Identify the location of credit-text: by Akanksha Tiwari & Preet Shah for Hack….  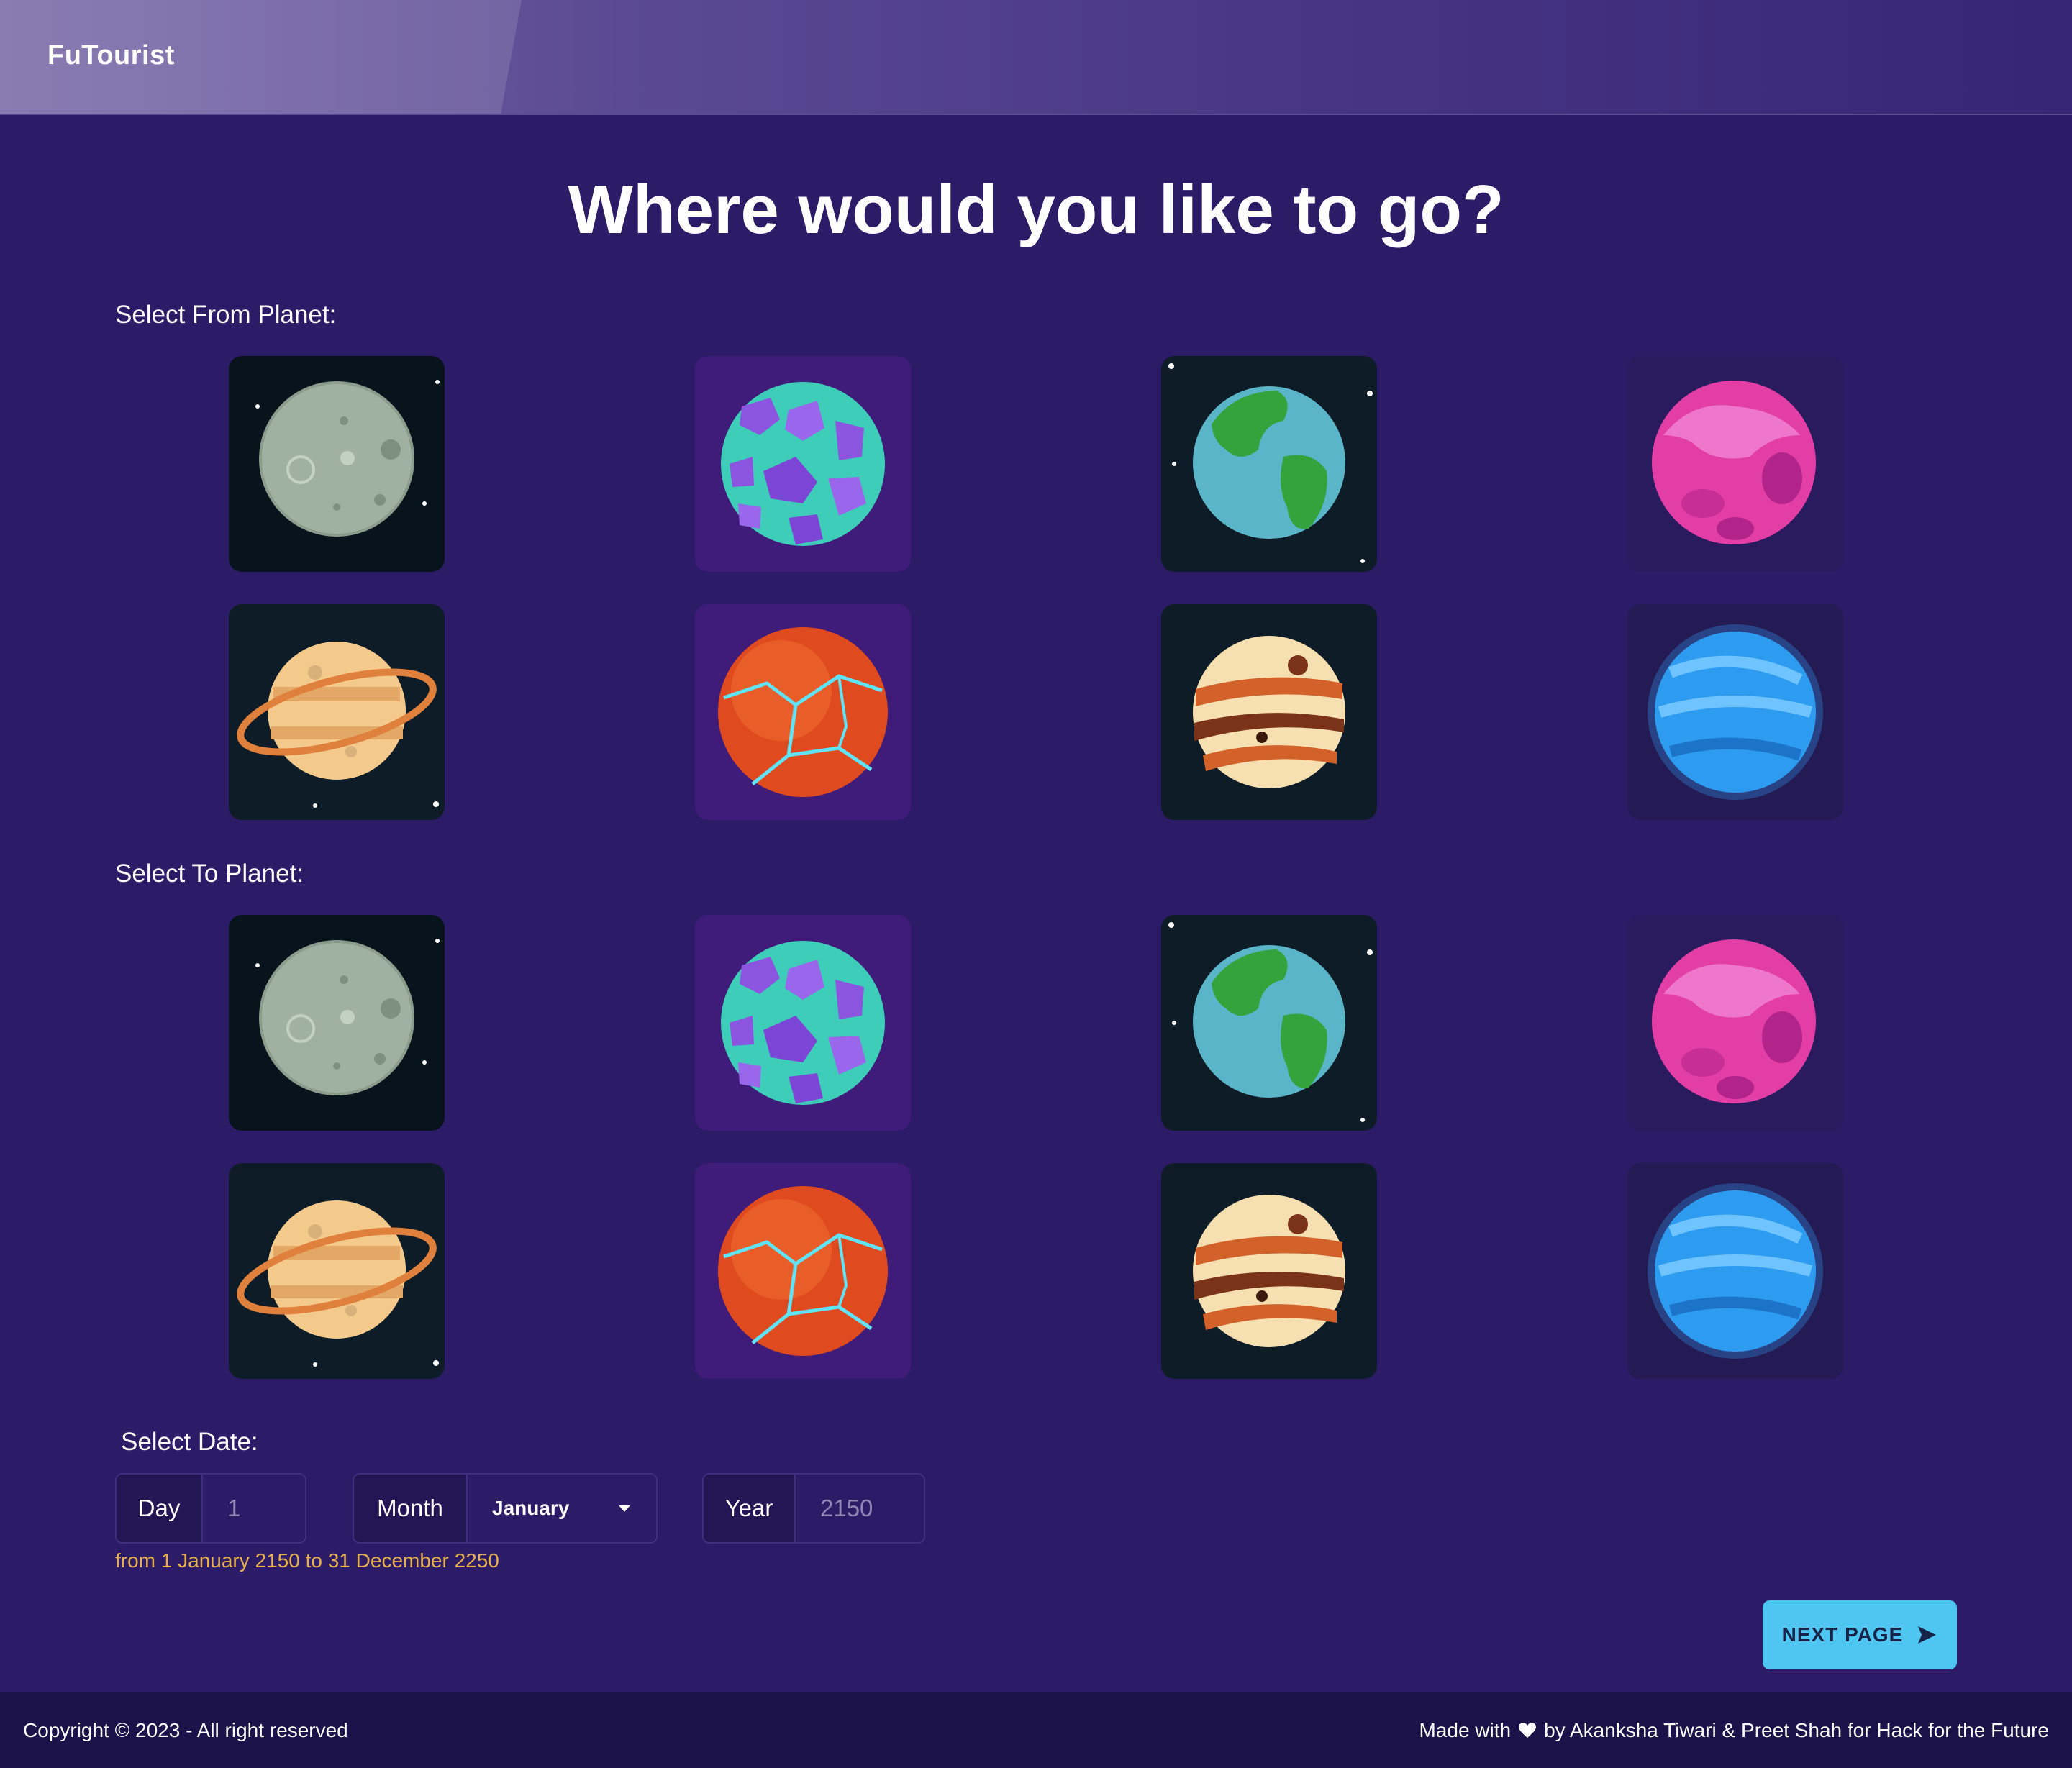
(1797, 1730).